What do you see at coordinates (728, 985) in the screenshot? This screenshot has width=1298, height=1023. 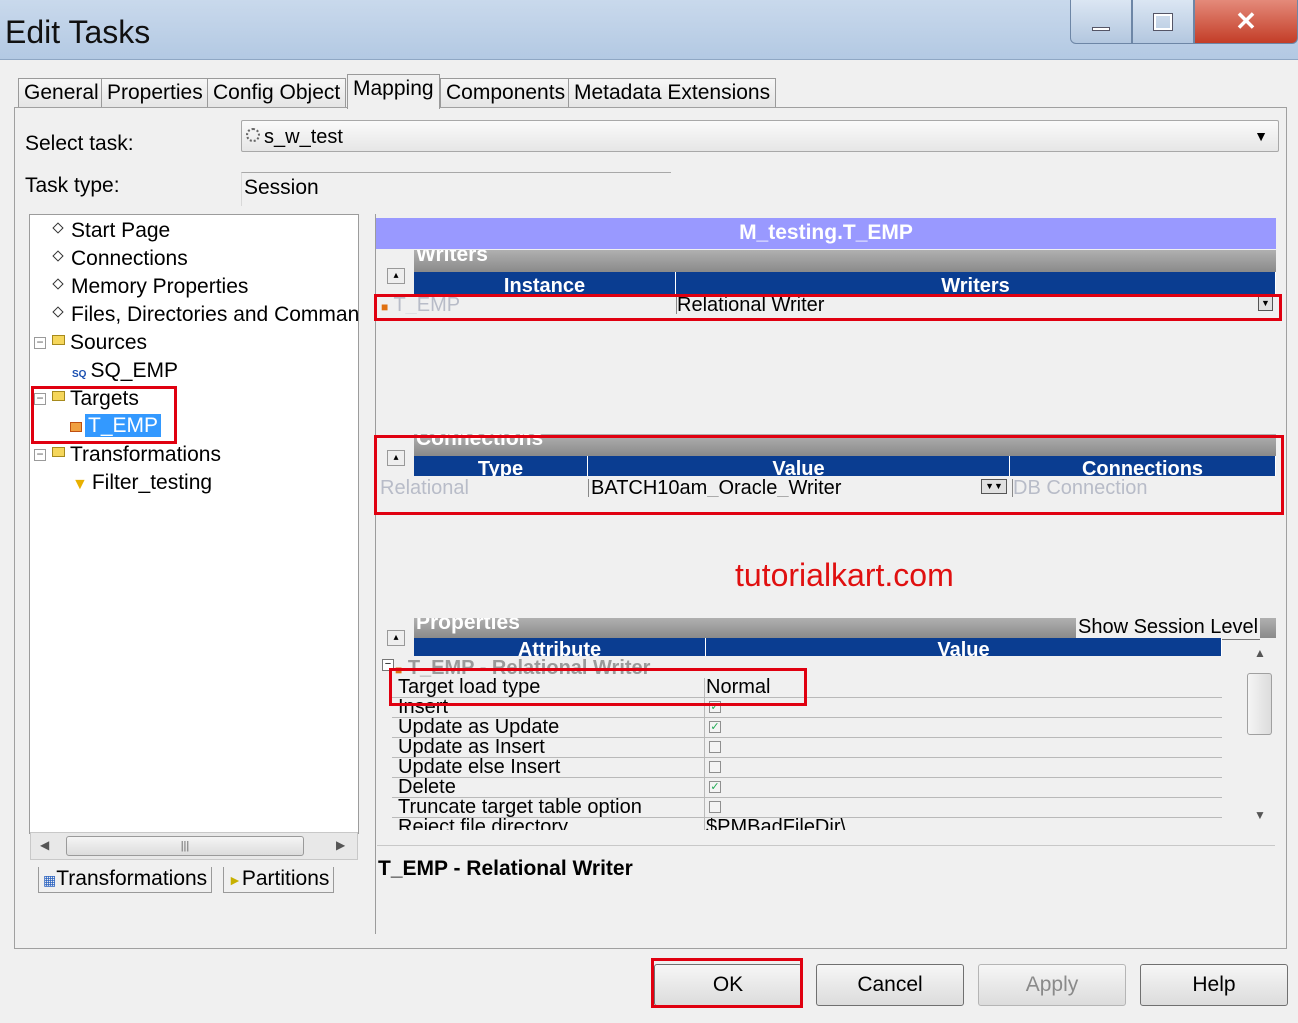 I see `ok-button: OK` at bounding box center [728, 985].